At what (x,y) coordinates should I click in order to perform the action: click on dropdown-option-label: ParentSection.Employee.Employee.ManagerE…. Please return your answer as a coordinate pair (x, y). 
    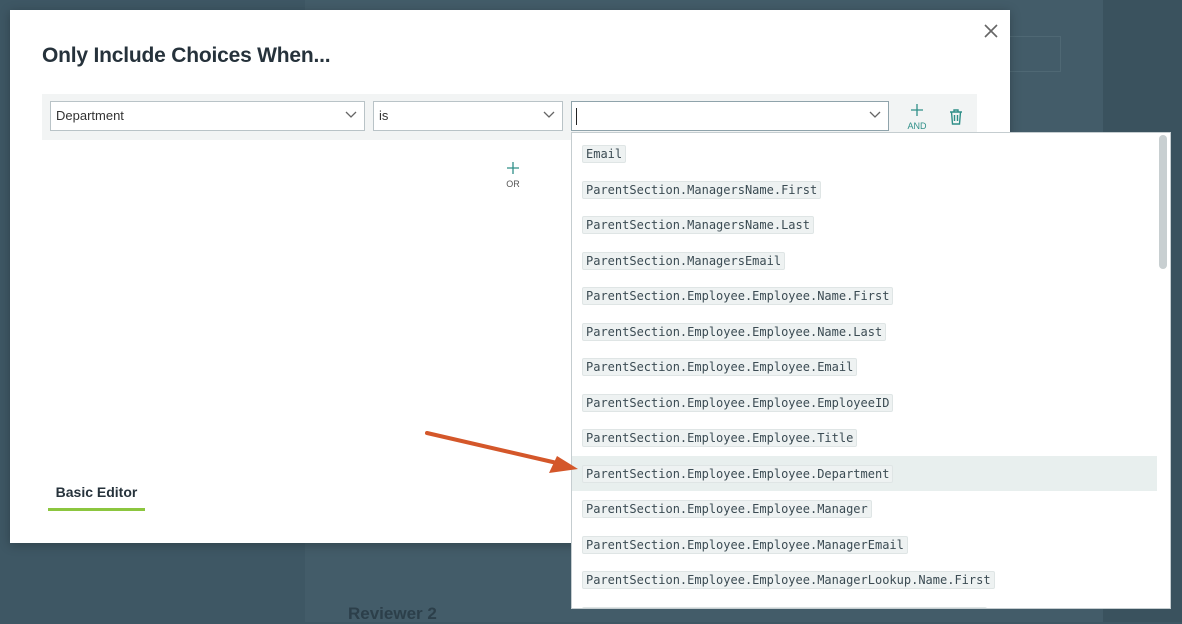
    Looking at the image, I should click on (745, 544).